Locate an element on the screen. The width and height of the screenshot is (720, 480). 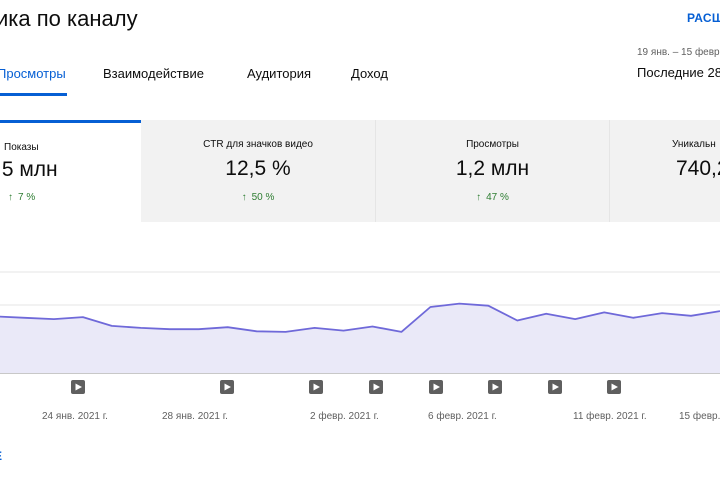
metric-card-ctr: CTR для значков видео 12,5 % ↑ 50 % is located at coordinates (258, 171).